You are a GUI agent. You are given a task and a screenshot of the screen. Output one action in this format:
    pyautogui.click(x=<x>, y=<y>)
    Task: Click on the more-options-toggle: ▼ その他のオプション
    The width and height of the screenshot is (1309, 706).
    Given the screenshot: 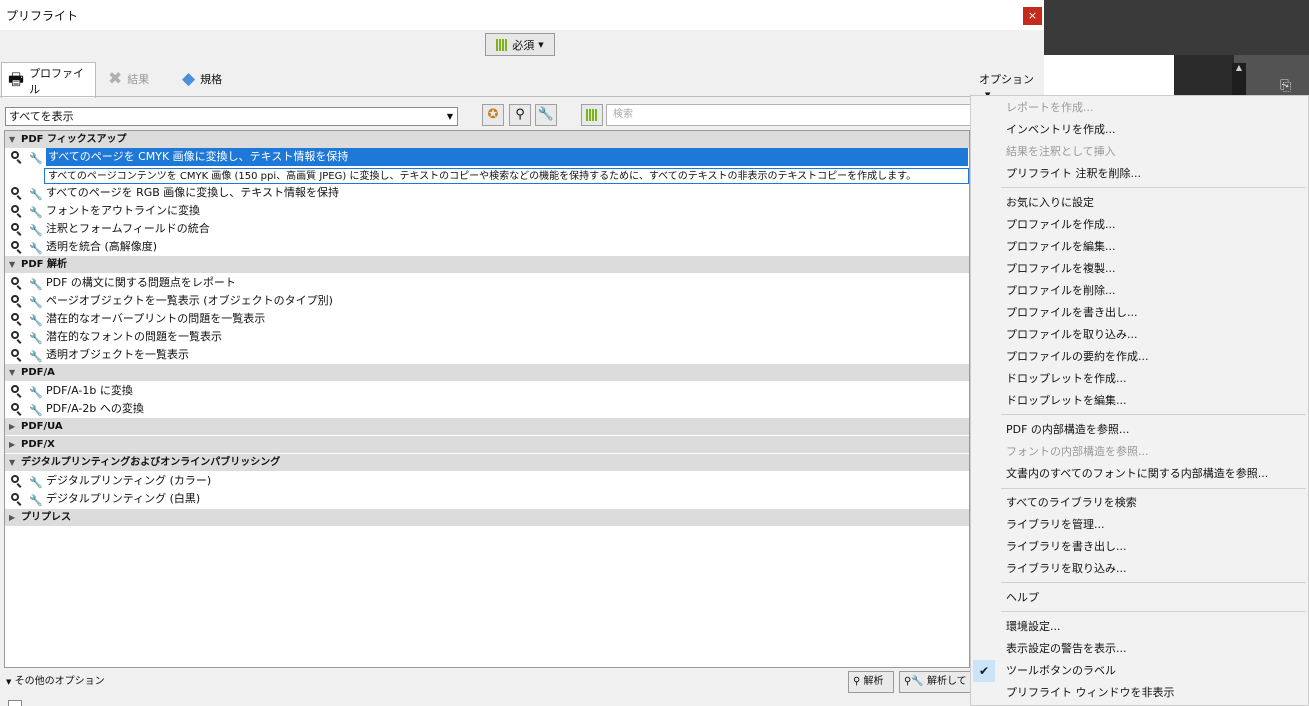 What is the action you would take?
    pyautogui.click(x=55, y=679)
    